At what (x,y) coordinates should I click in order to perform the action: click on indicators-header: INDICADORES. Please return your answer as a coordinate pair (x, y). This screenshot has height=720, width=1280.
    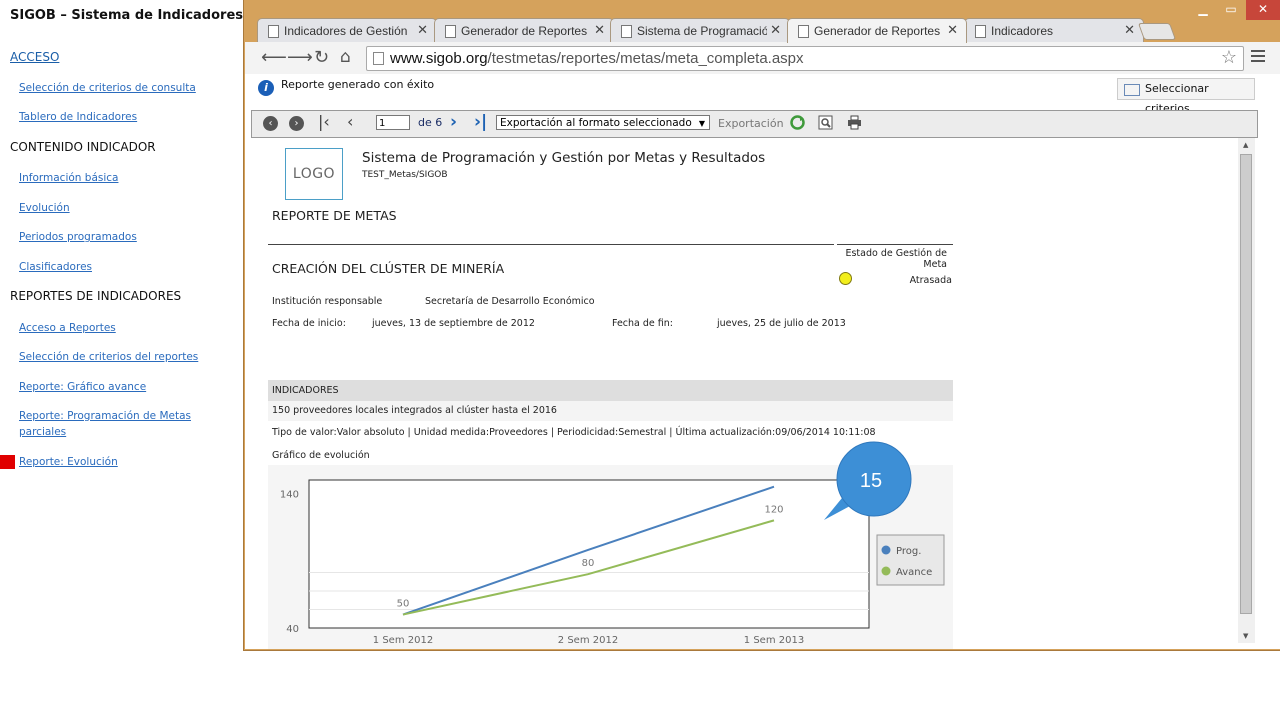
    Looking at the image, I should click on (610, 390).